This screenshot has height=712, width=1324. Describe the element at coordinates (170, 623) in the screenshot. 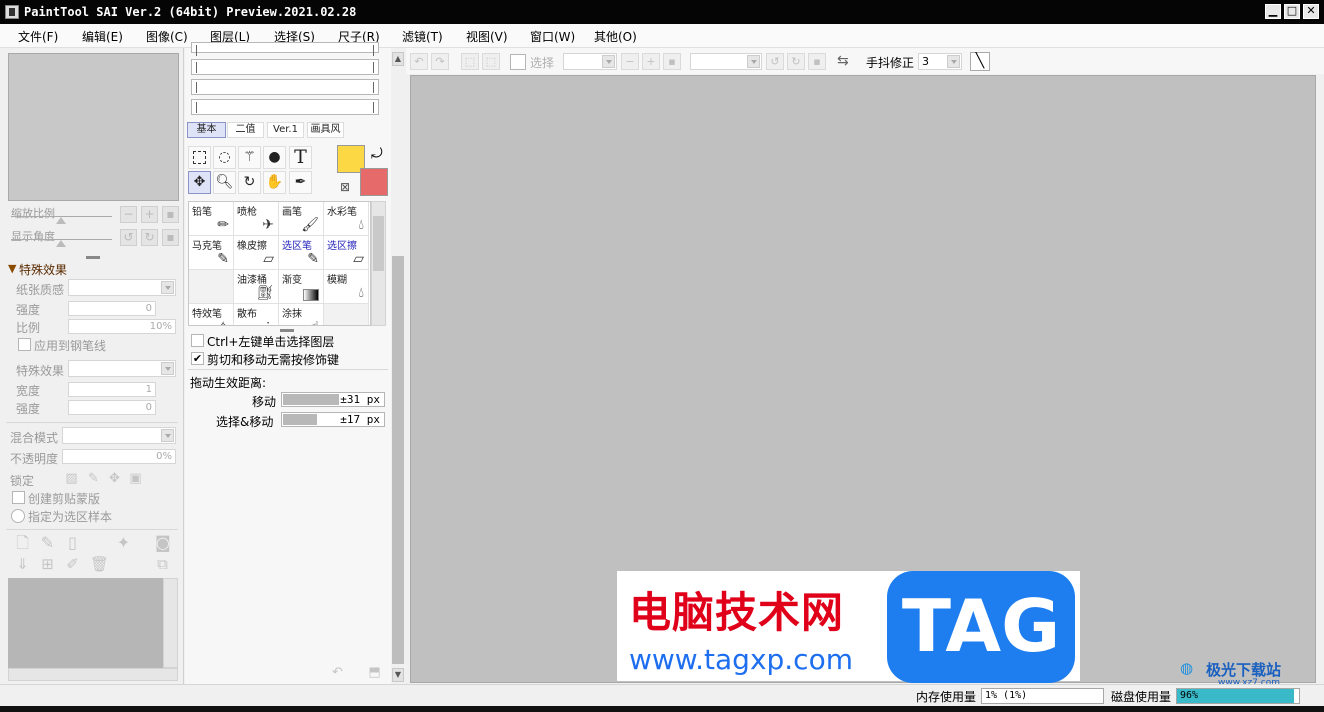

I see `layer-list-scrollbar` at that location.